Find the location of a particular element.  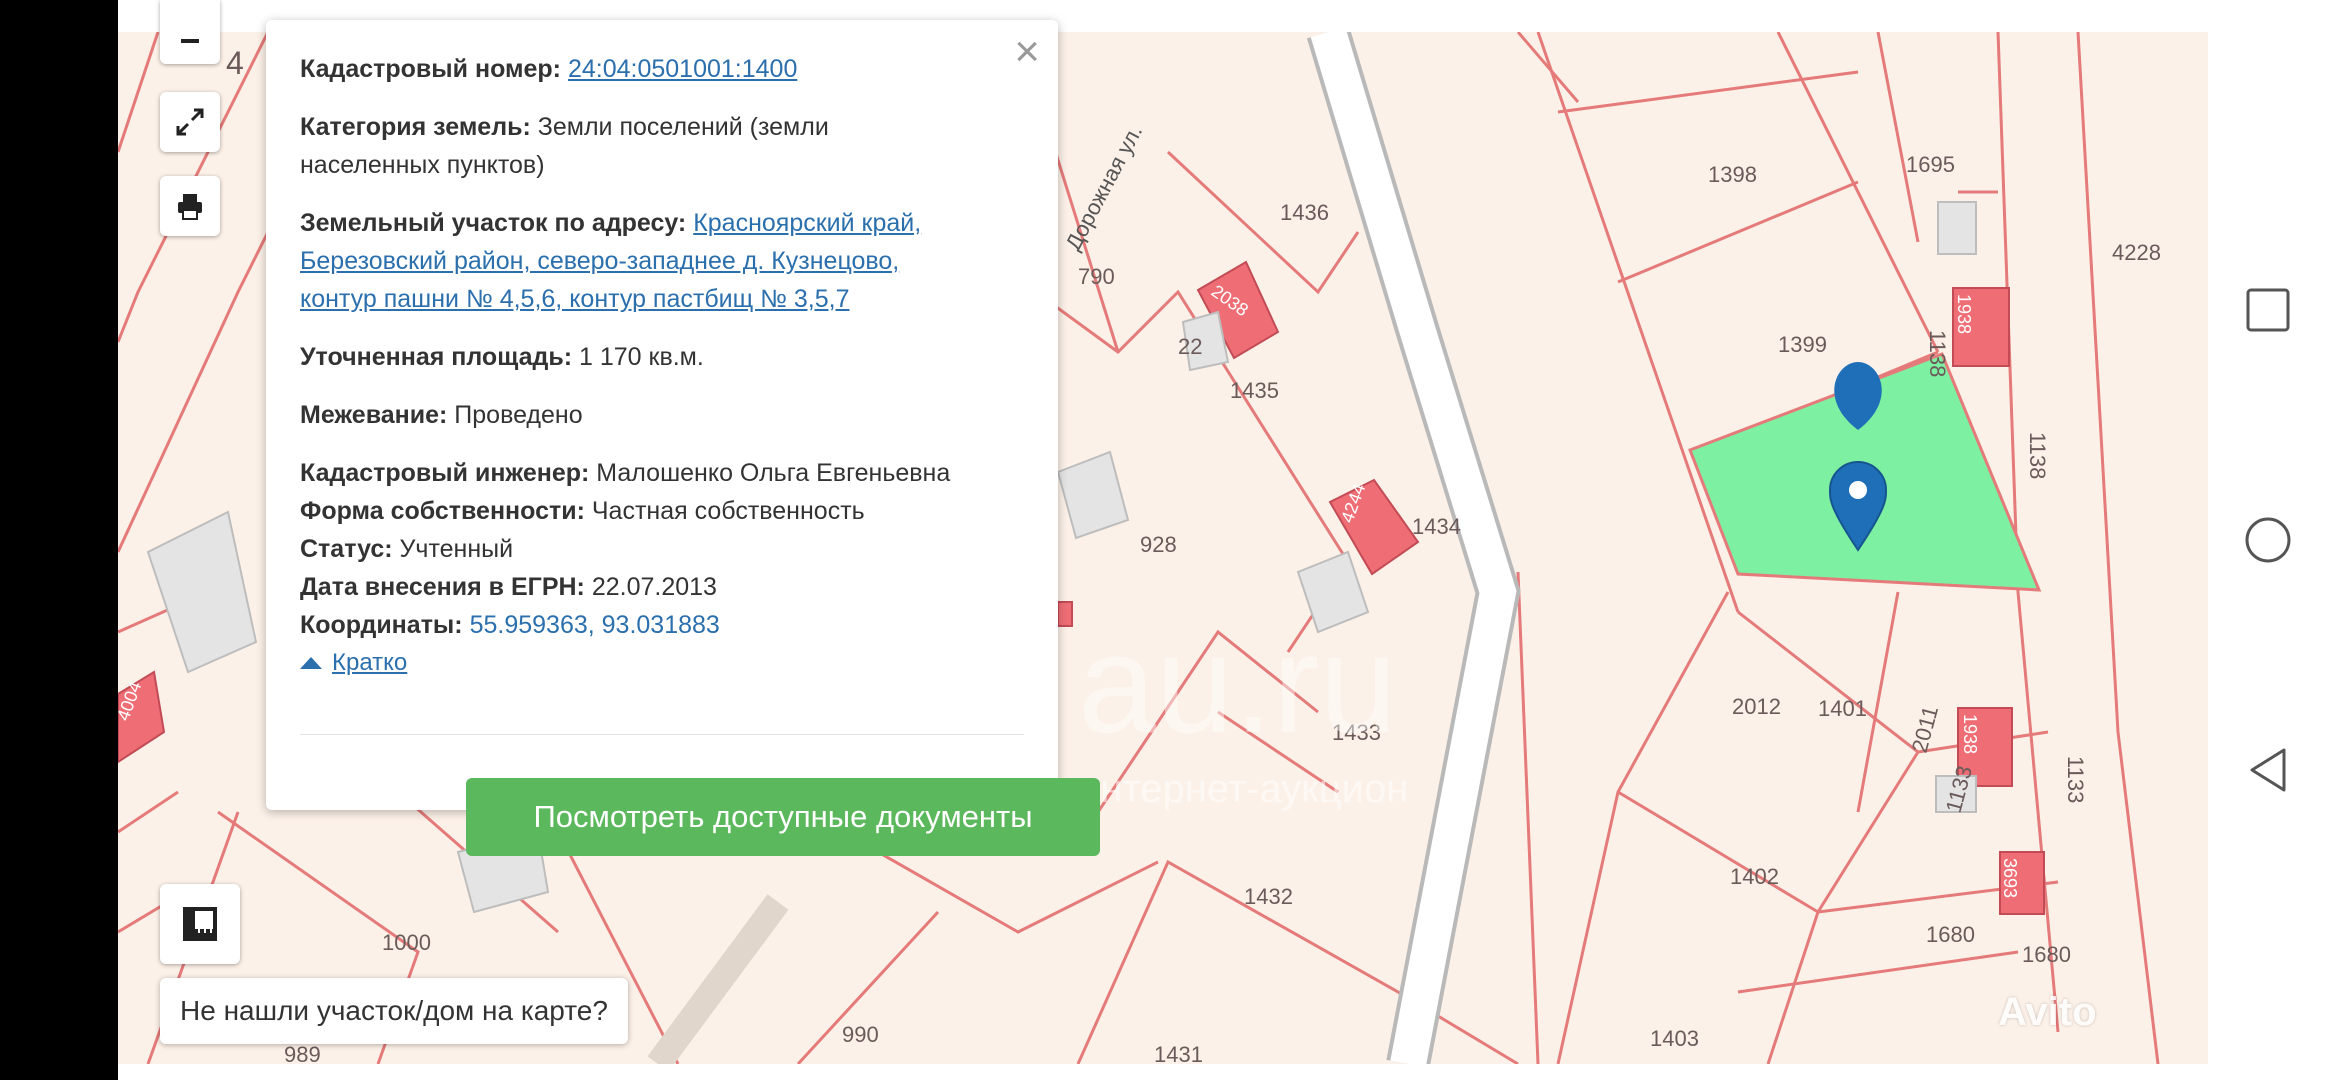

parcel-label: 1695 is located at coordinates (1930, 164).